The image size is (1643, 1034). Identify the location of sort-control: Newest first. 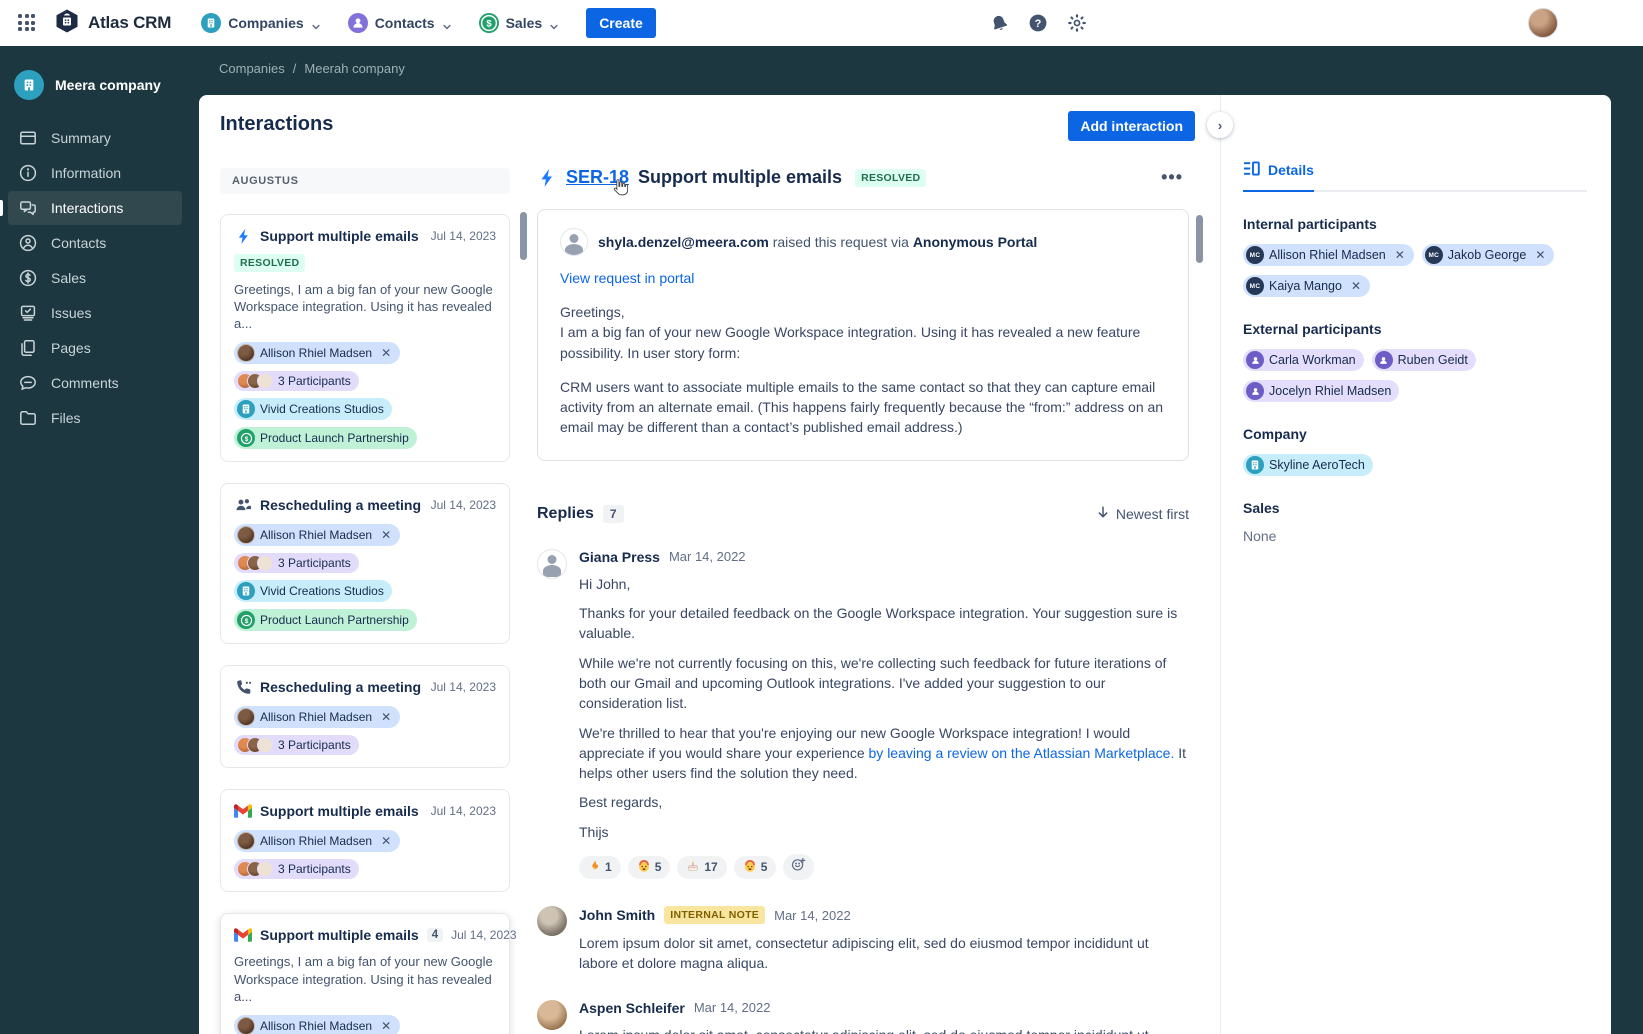
(1142, 513).